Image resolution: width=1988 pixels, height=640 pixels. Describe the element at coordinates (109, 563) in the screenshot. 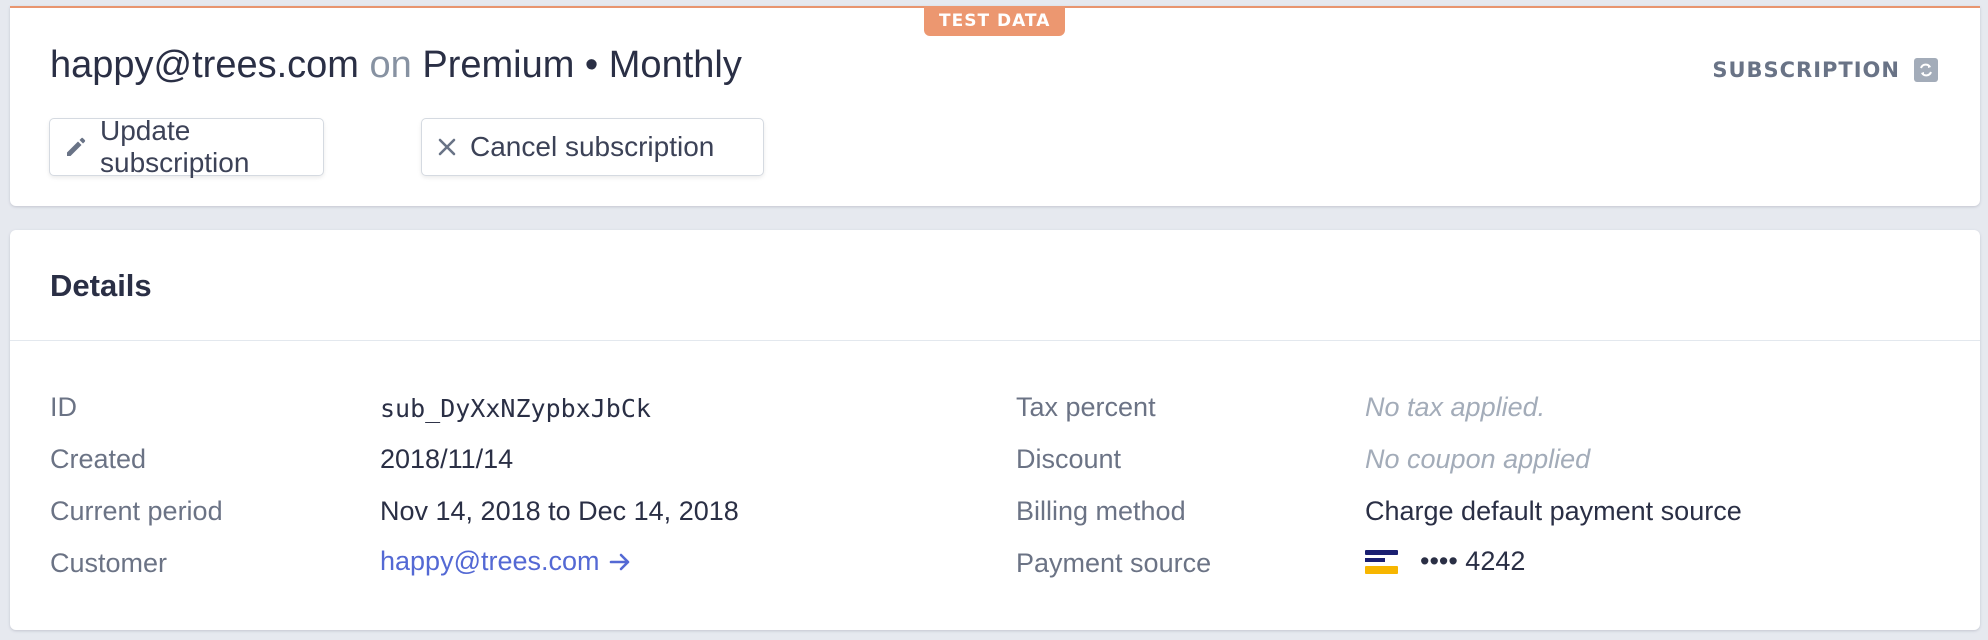

I see `customer-label: Customer` at that location.